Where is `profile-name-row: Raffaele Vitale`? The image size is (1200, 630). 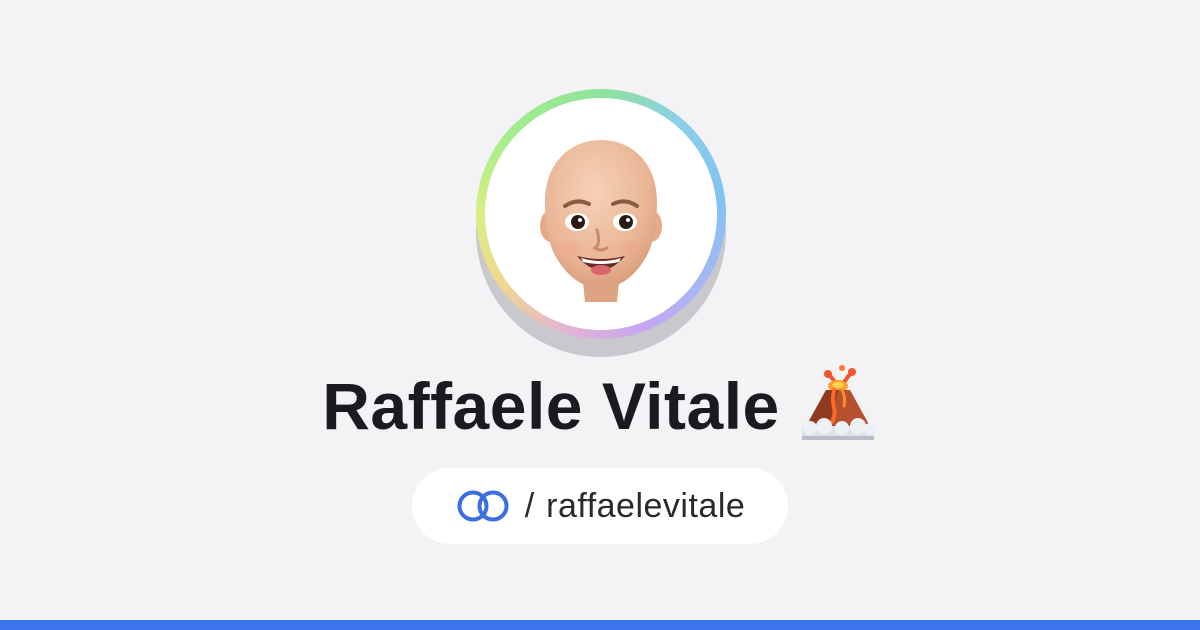 profile-name-row: Raffaele Vitale is located at coordinates (600, 406).